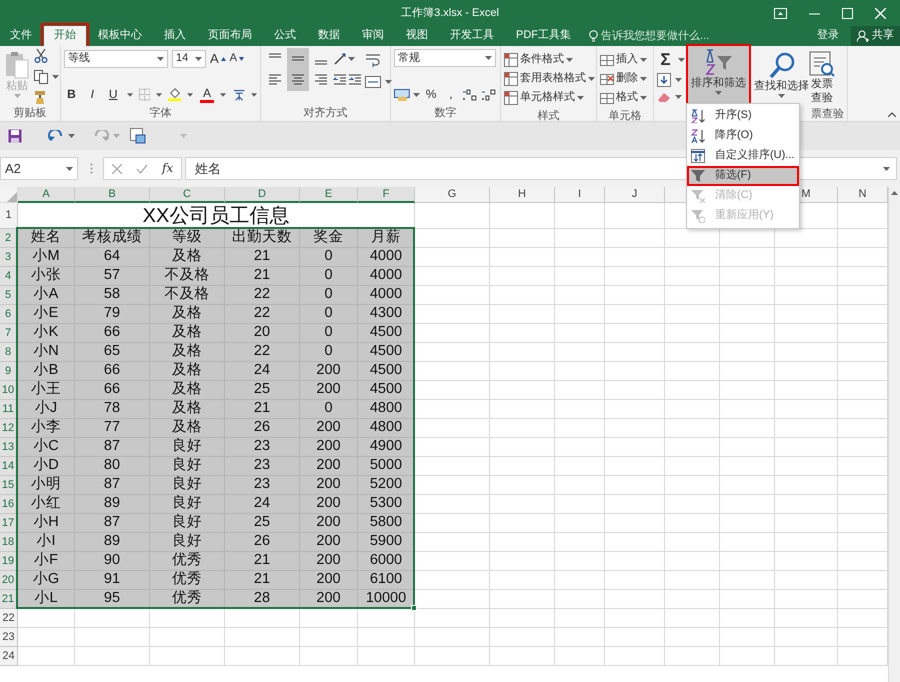 The image size is (900, 682). I want to click on italic-button: I, so click(92, 95).